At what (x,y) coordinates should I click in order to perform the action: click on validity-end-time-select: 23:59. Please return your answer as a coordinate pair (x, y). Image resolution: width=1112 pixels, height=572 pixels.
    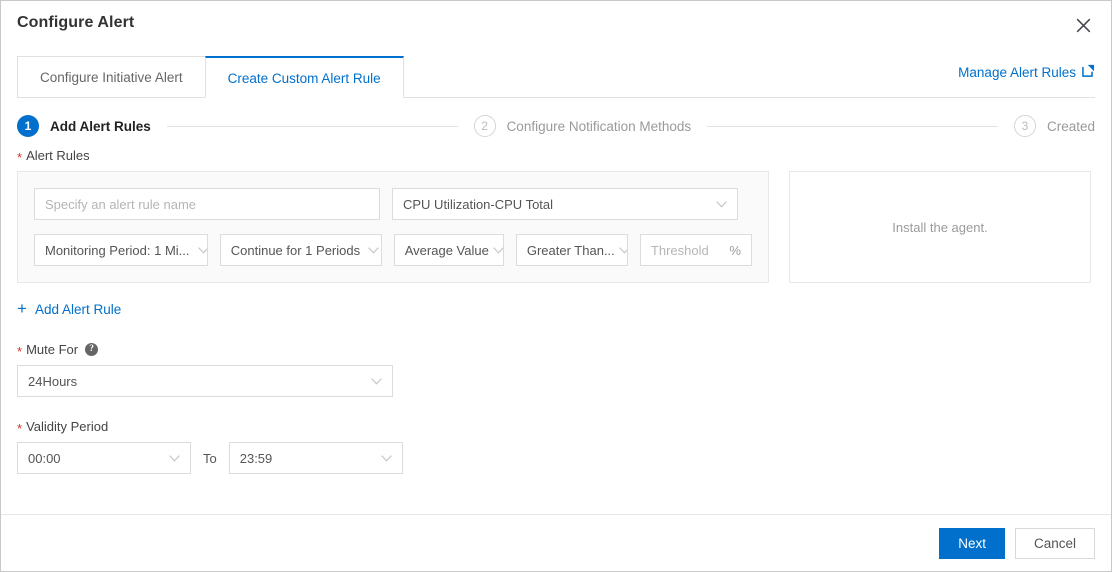
    Looking at the image, I should click on (315, 458).